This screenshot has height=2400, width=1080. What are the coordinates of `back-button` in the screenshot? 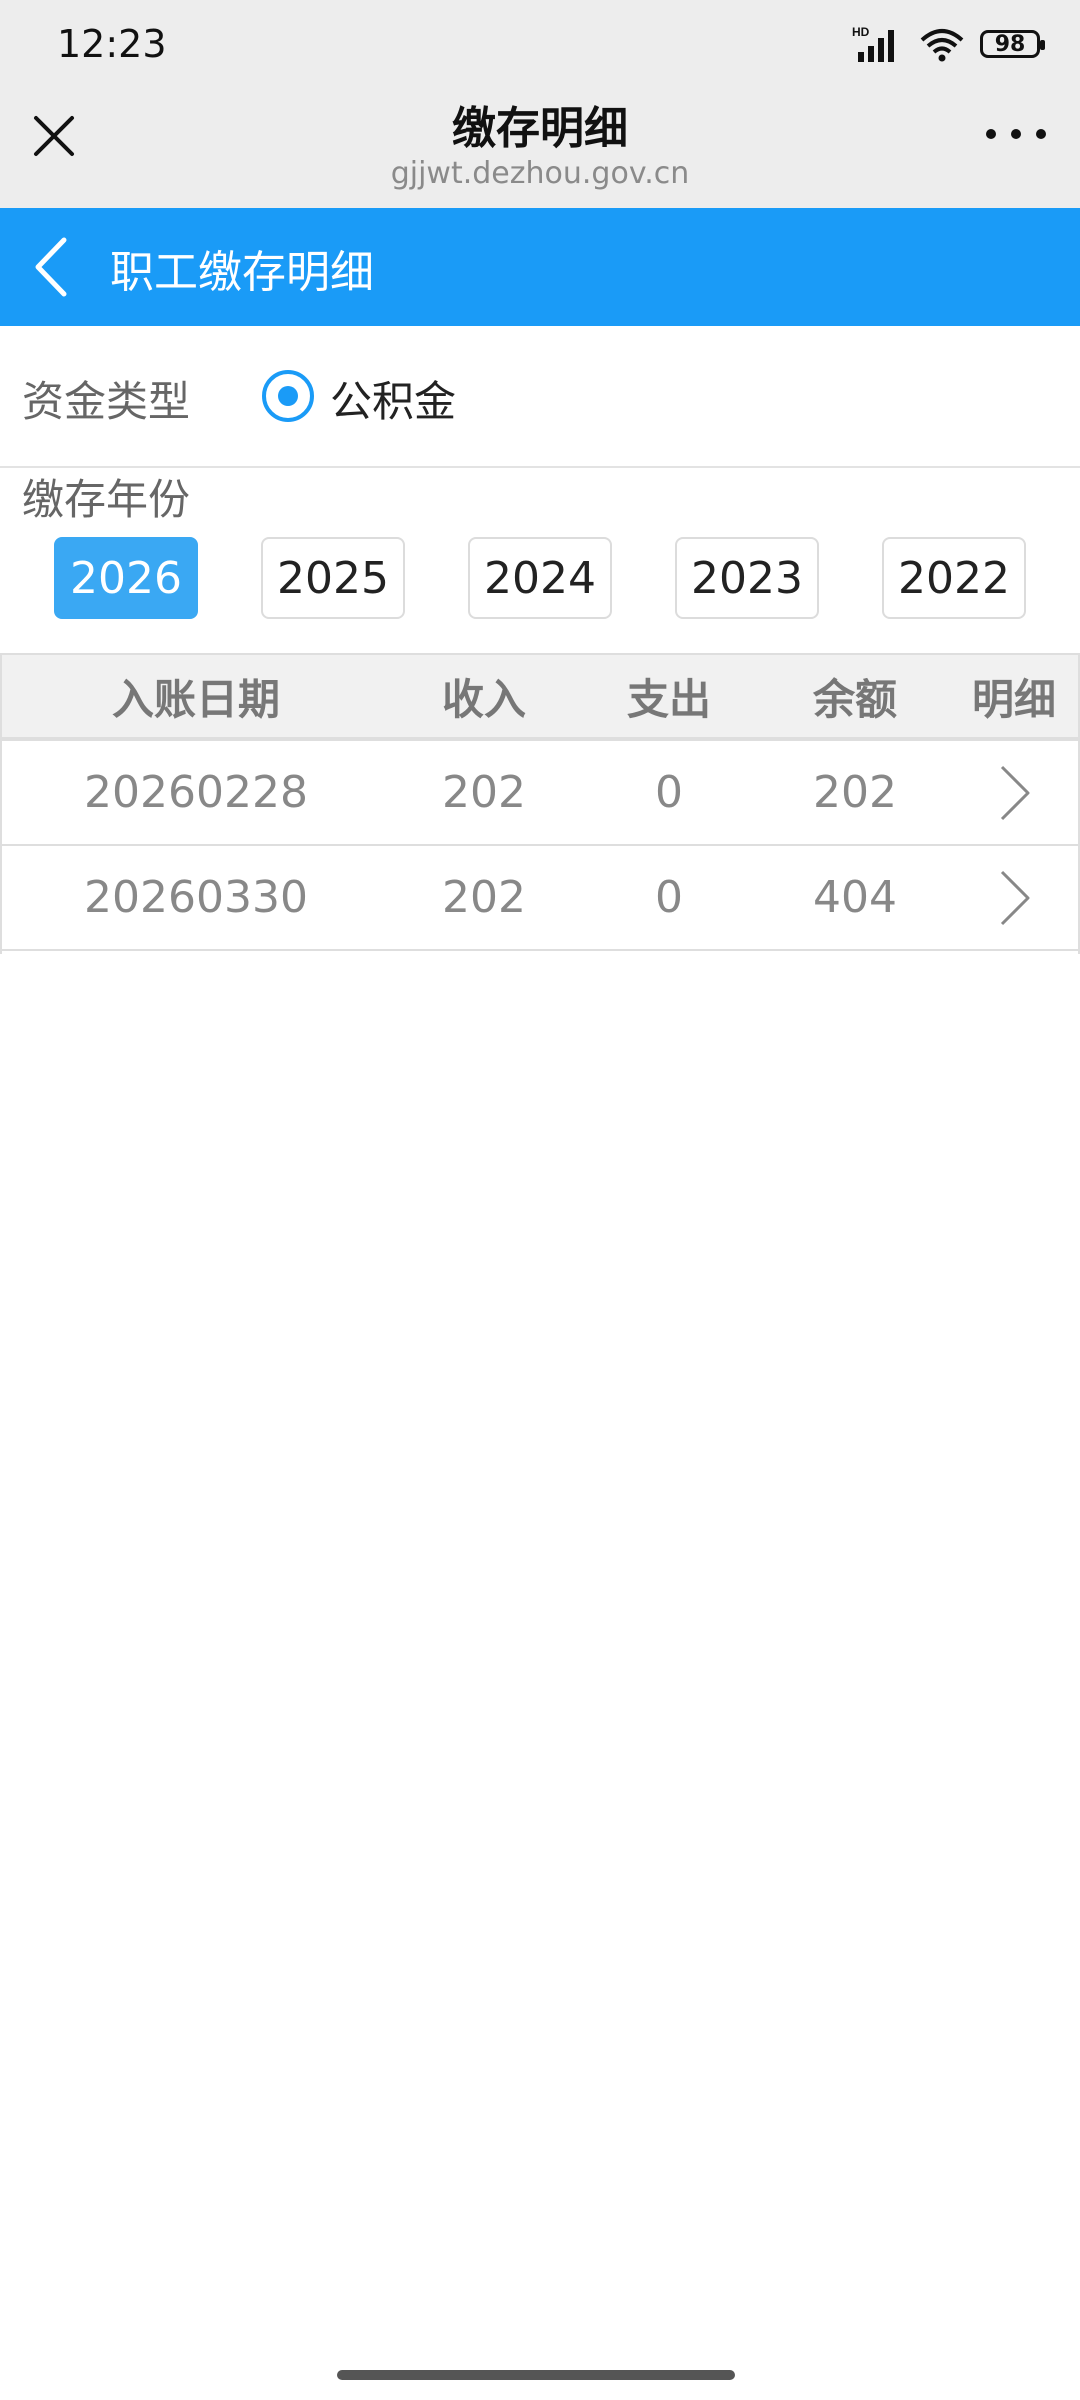 It's located at (56, 267).